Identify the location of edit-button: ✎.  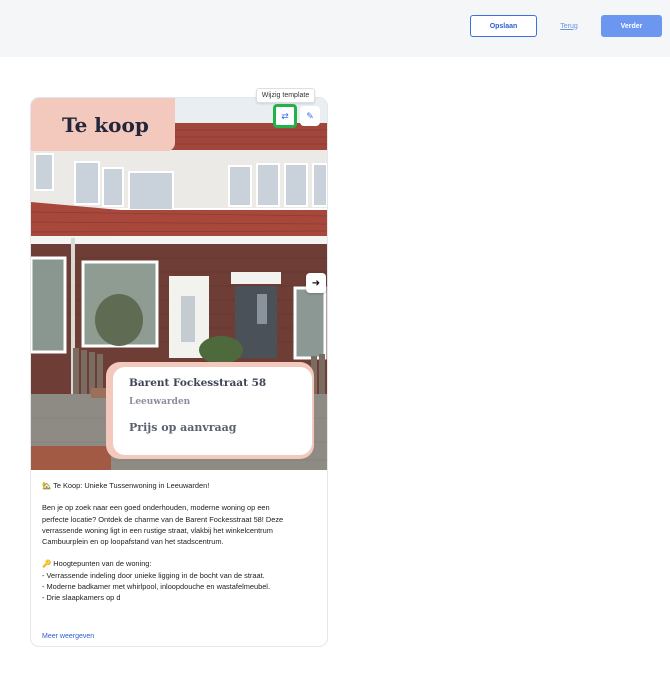
(310, 116).